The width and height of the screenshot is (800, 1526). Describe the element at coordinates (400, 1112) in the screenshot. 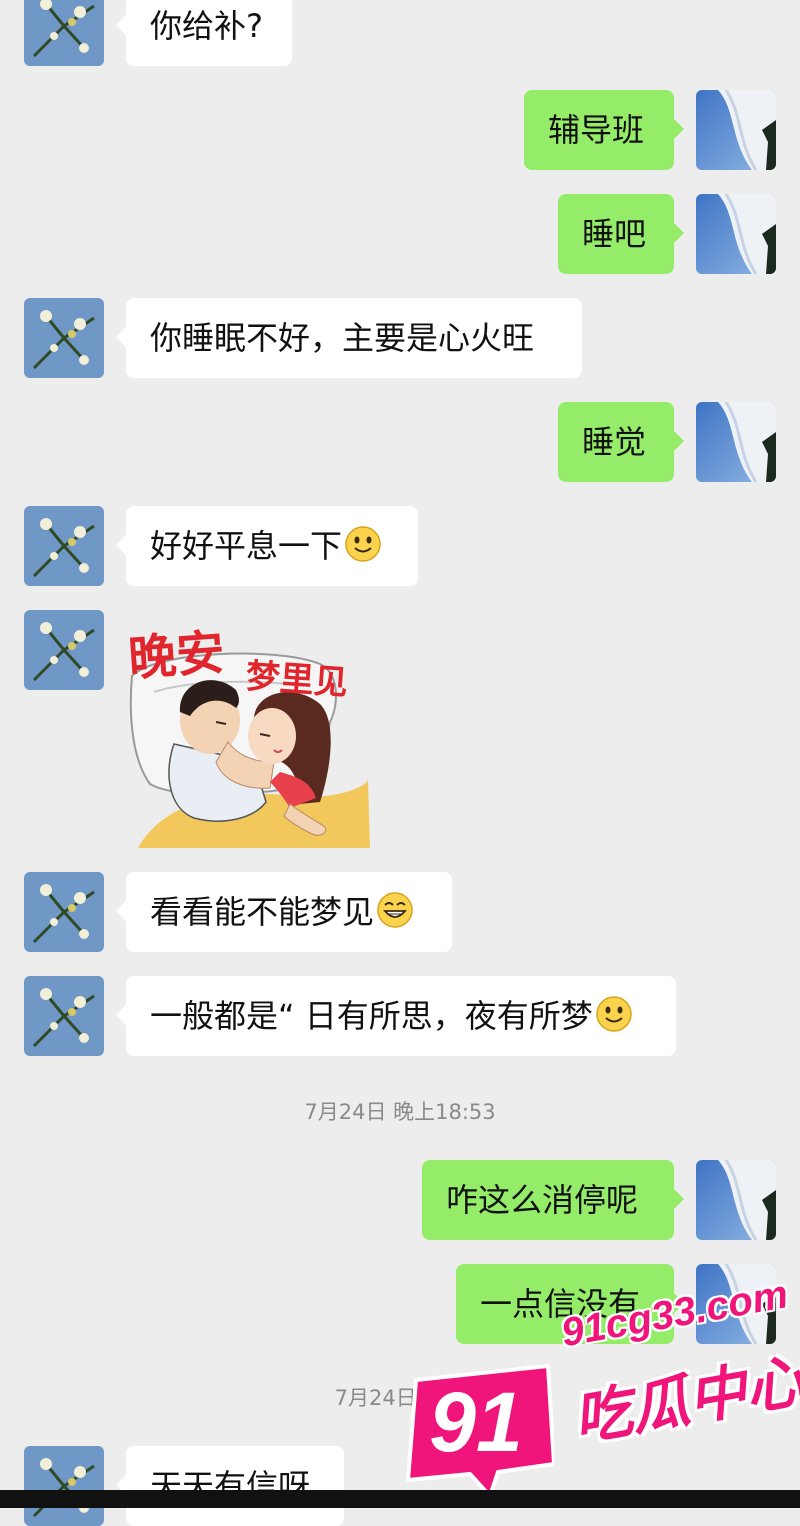

I see `timestamp: 7月24日 晚上18:53` at that location.